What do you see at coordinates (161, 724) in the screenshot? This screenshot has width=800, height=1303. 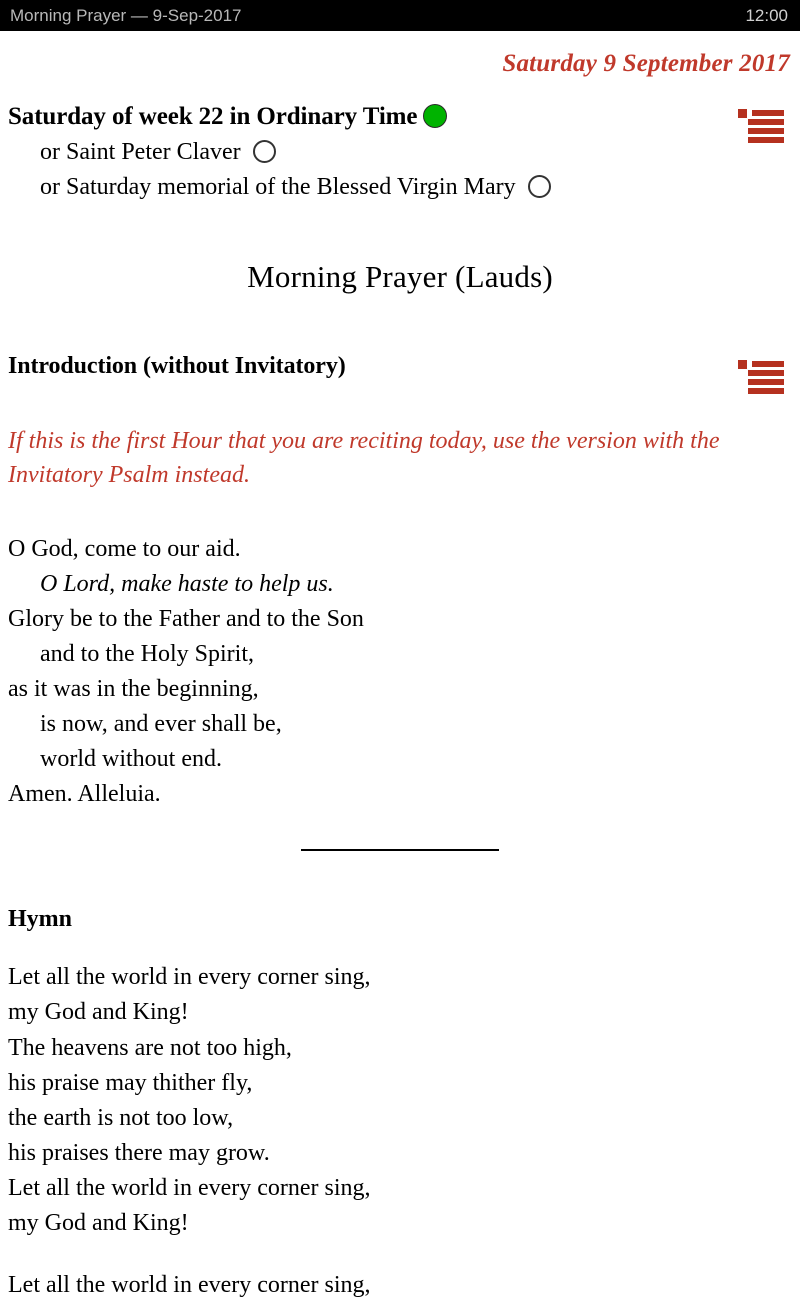 I see `verse-line: is now, and ever shall be,` at bounding box center [161, 724].